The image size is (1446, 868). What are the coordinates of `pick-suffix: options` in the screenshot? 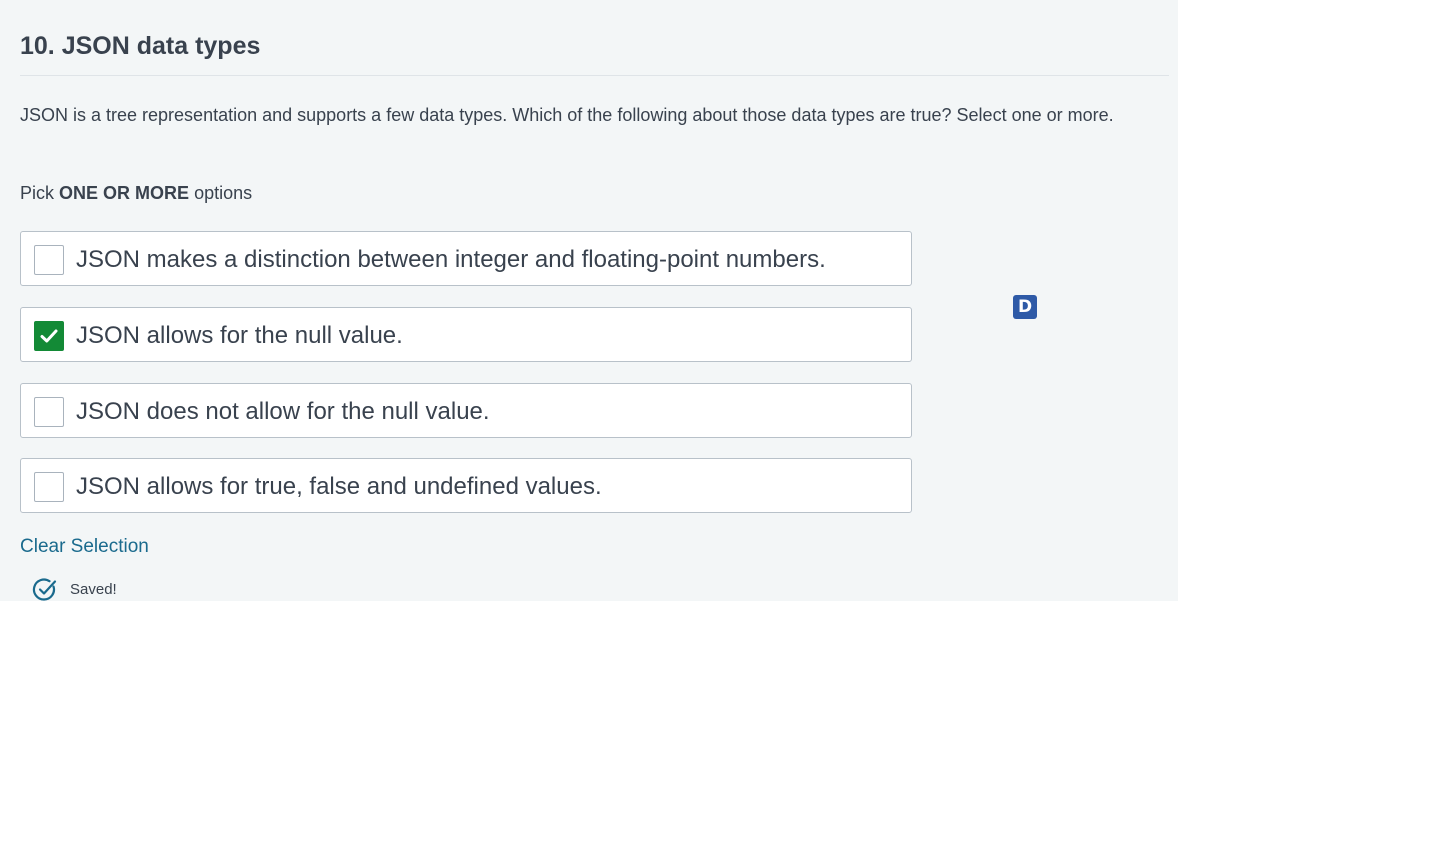 It's located at (223, 193).